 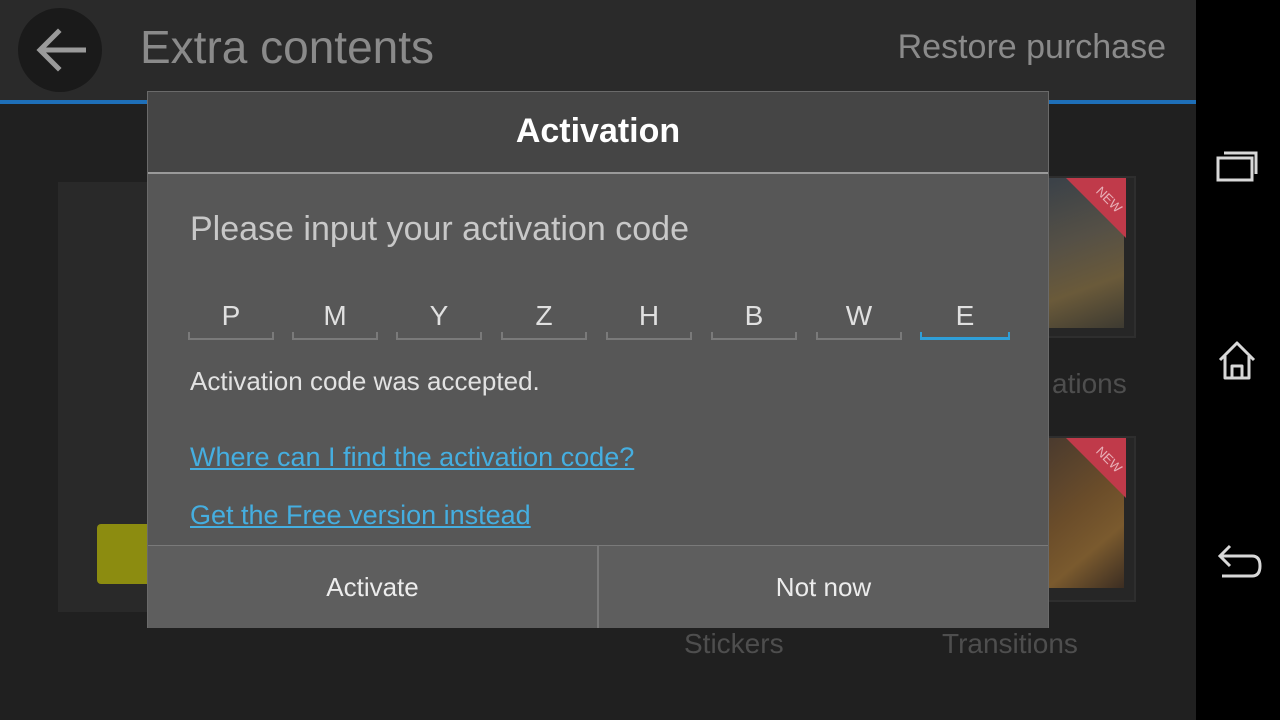 What do you see at coordinates (1032, 47) in the screenshot?
I see `restore-purchase-button: Restore purchase` at bounding box center [1032, 47].